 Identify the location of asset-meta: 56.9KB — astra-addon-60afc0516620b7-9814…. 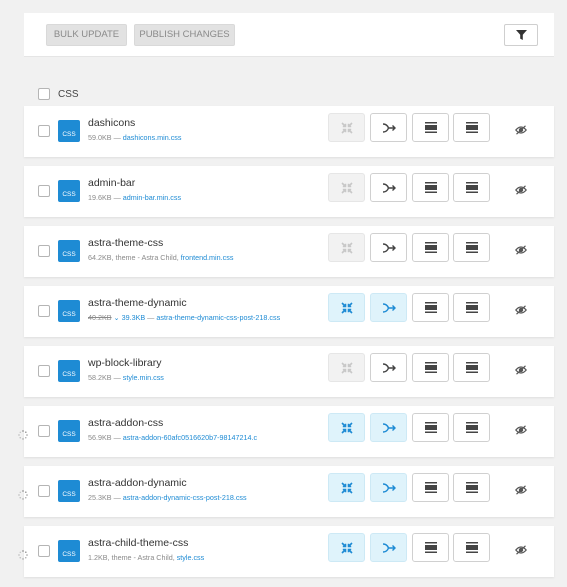
(172, 437).